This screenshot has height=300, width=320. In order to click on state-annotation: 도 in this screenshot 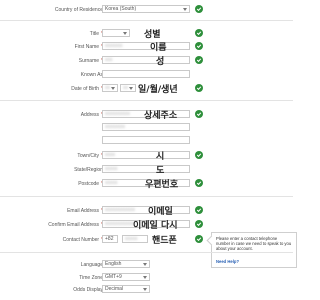, I will do `click(160, 171)`.